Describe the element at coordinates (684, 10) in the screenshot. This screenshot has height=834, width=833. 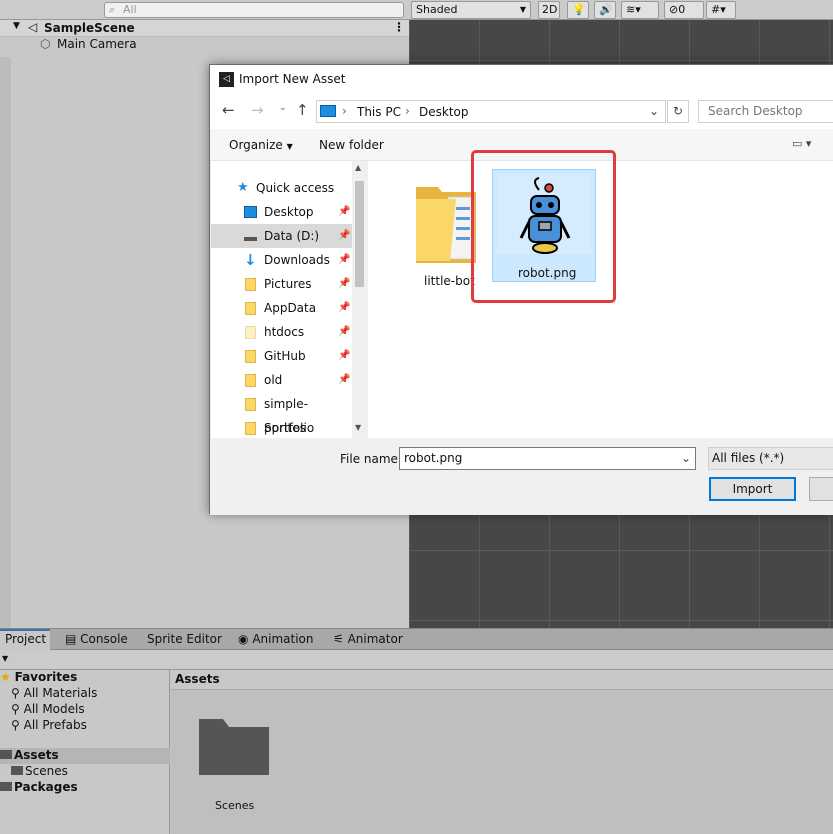
I see `hidden-objects-toggle: ⊘0` at that location.